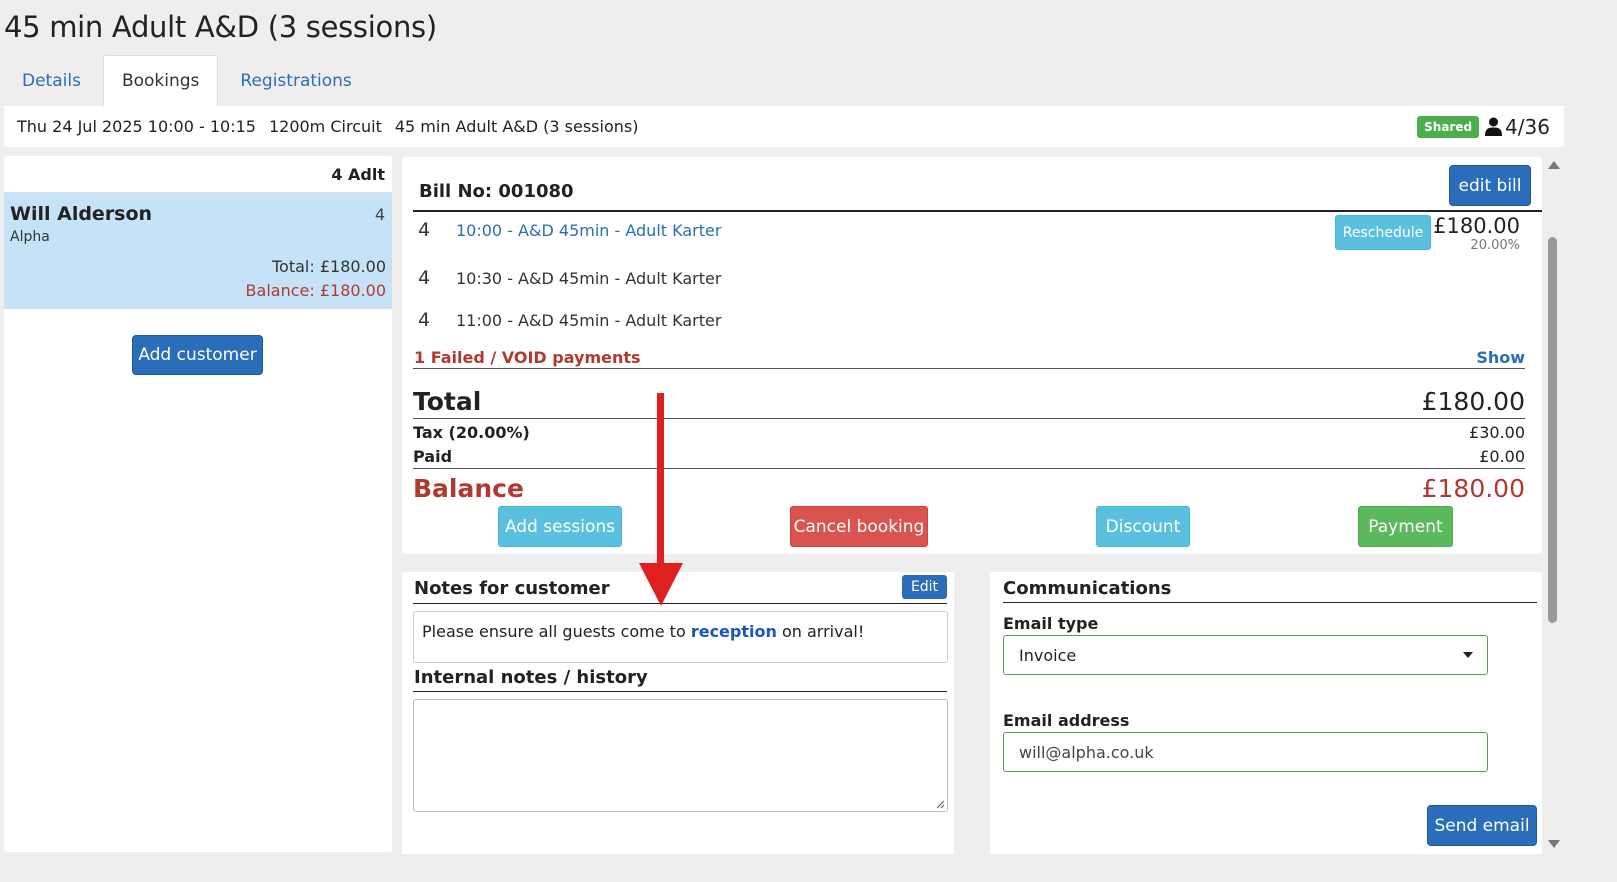  I want to click on communications-title: Communications, so click(1087, 588).